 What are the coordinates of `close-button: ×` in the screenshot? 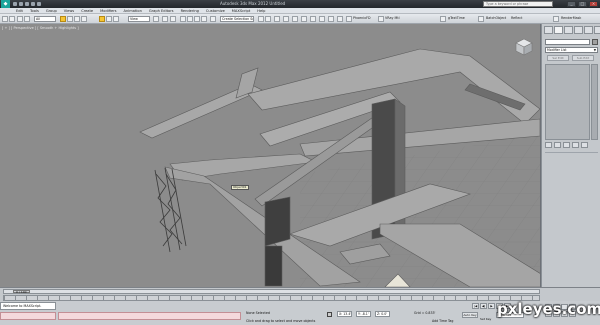 It's located at (593, 4).